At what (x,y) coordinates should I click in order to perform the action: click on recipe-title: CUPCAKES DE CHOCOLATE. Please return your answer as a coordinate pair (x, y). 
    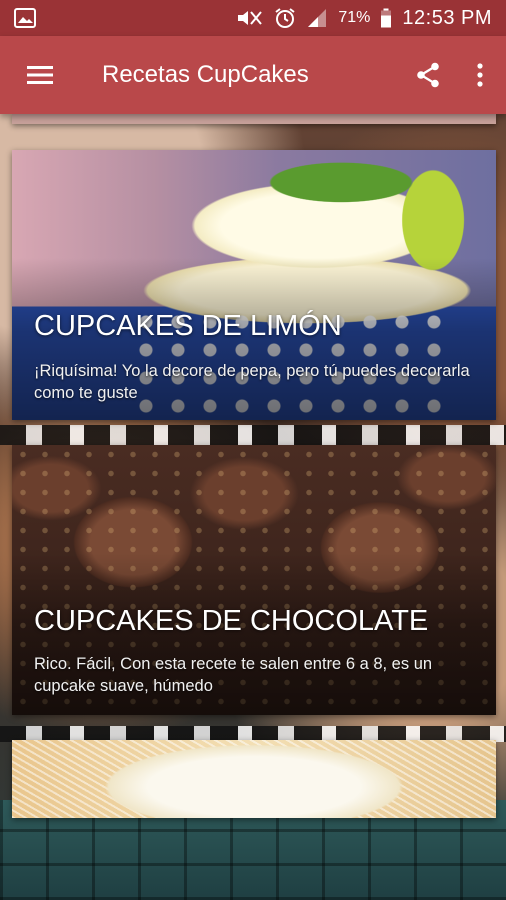
    Looking at the image, I should click on (231, 621).